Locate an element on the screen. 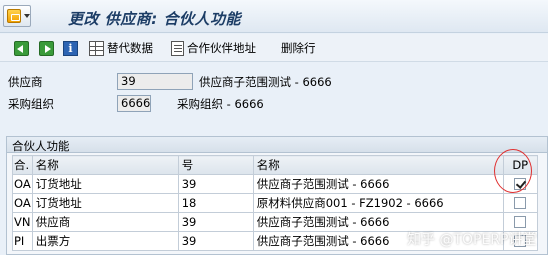 The image size is (548, 255). title-bar: 更改 供应商: 合伙人功能 is located at coordinates (274, 16).